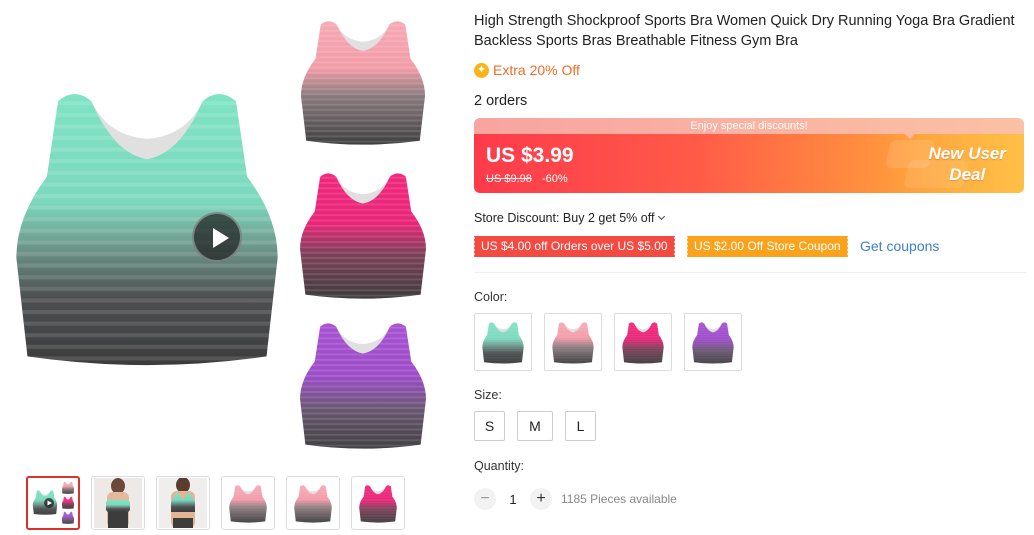 The height and width of the screenshot is (535, 1034). Describe the element at coordinates (564, 218) in the screenshot. I see `store-discount-text: Store Discount: Buy 2 get 5% off` at that location.